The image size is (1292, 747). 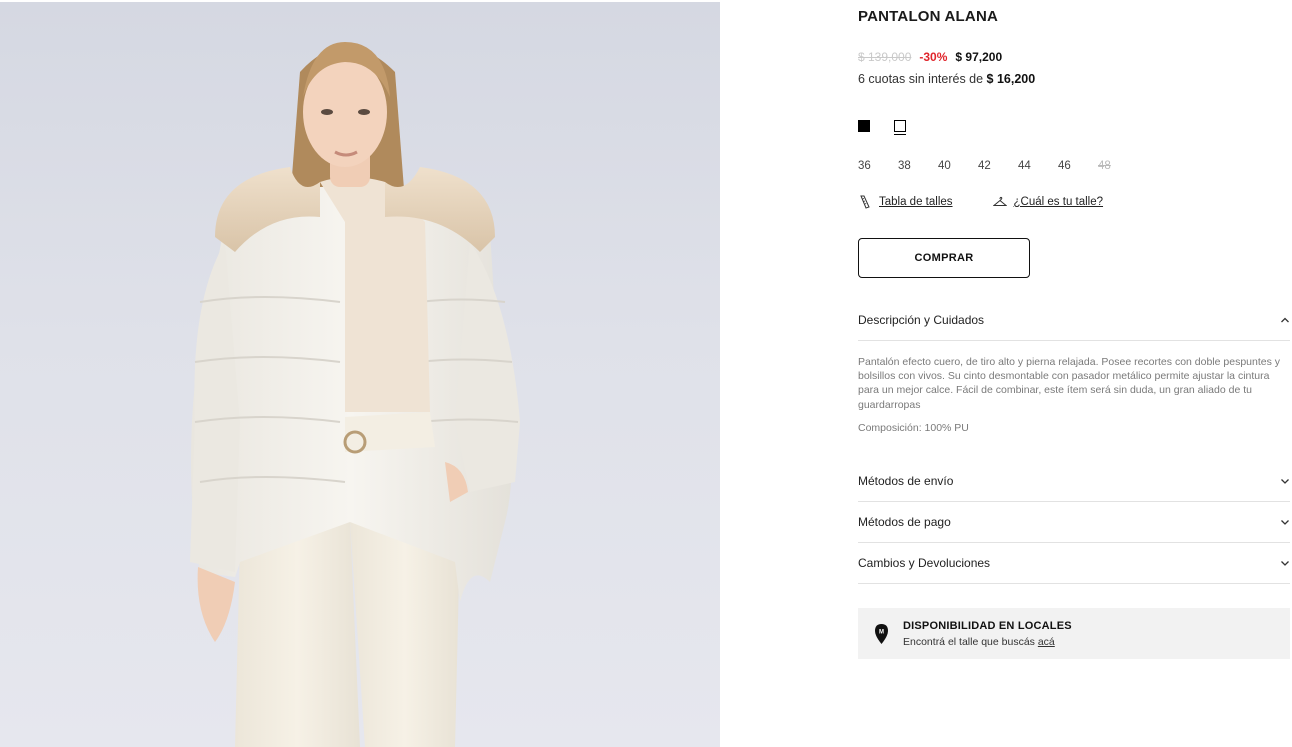 I want to click on size-option-44: 44, so click(x=1038, y=166).